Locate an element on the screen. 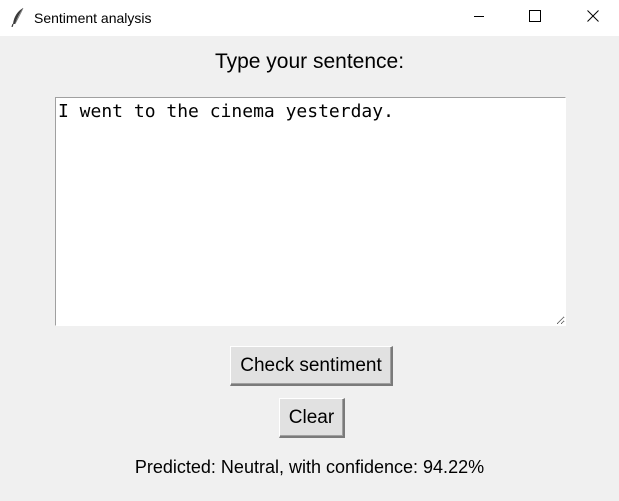 The height and width of the screenshot is (501, 619). prompt-heading: Type your sentence: is located at coordinates (309, 61).